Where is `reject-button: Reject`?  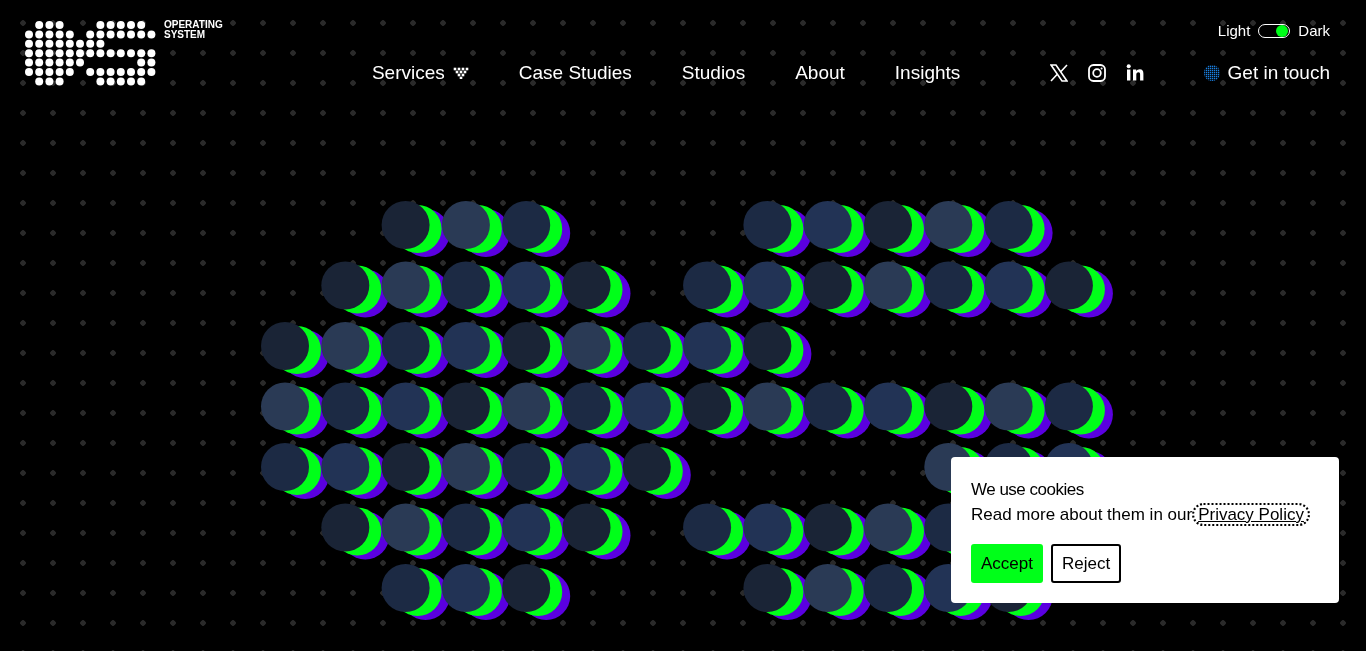
reject-button: Reject is located at coordinates (1086, 563).